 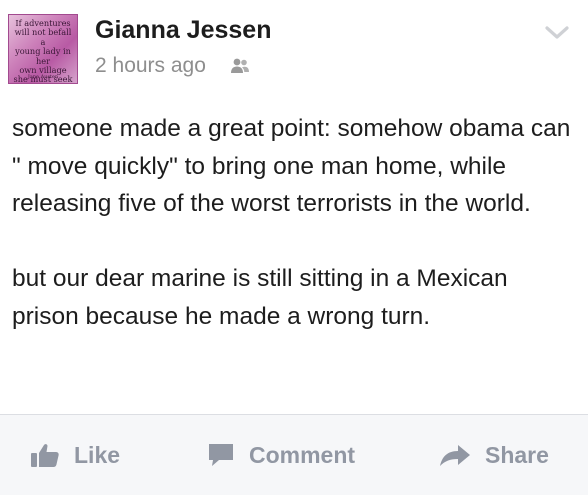 I want to click on comment-button: Comment, so click(x=281, y=455).